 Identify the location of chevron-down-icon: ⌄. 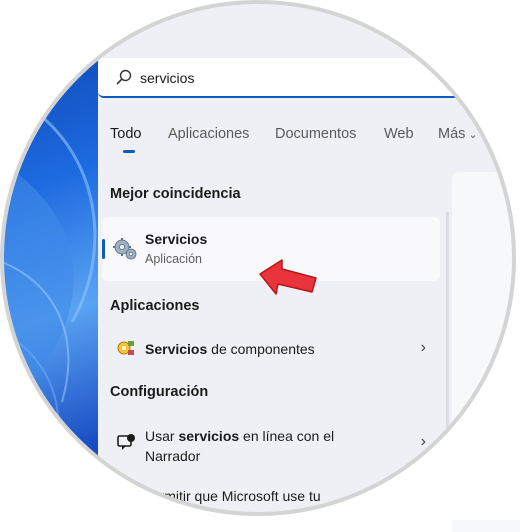
(473, 135).